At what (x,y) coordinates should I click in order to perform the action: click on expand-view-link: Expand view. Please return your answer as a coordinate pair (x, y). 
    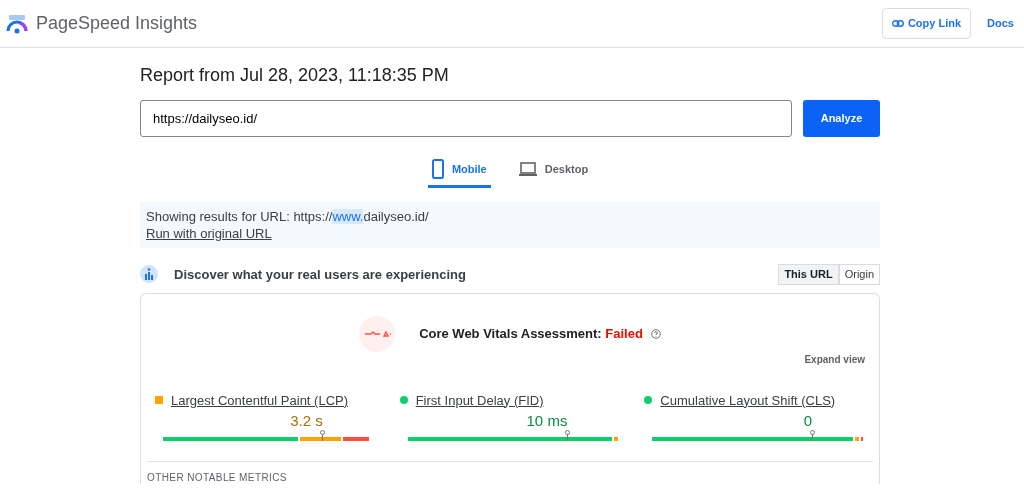
    Looking at the image, I should click on (834, 359).